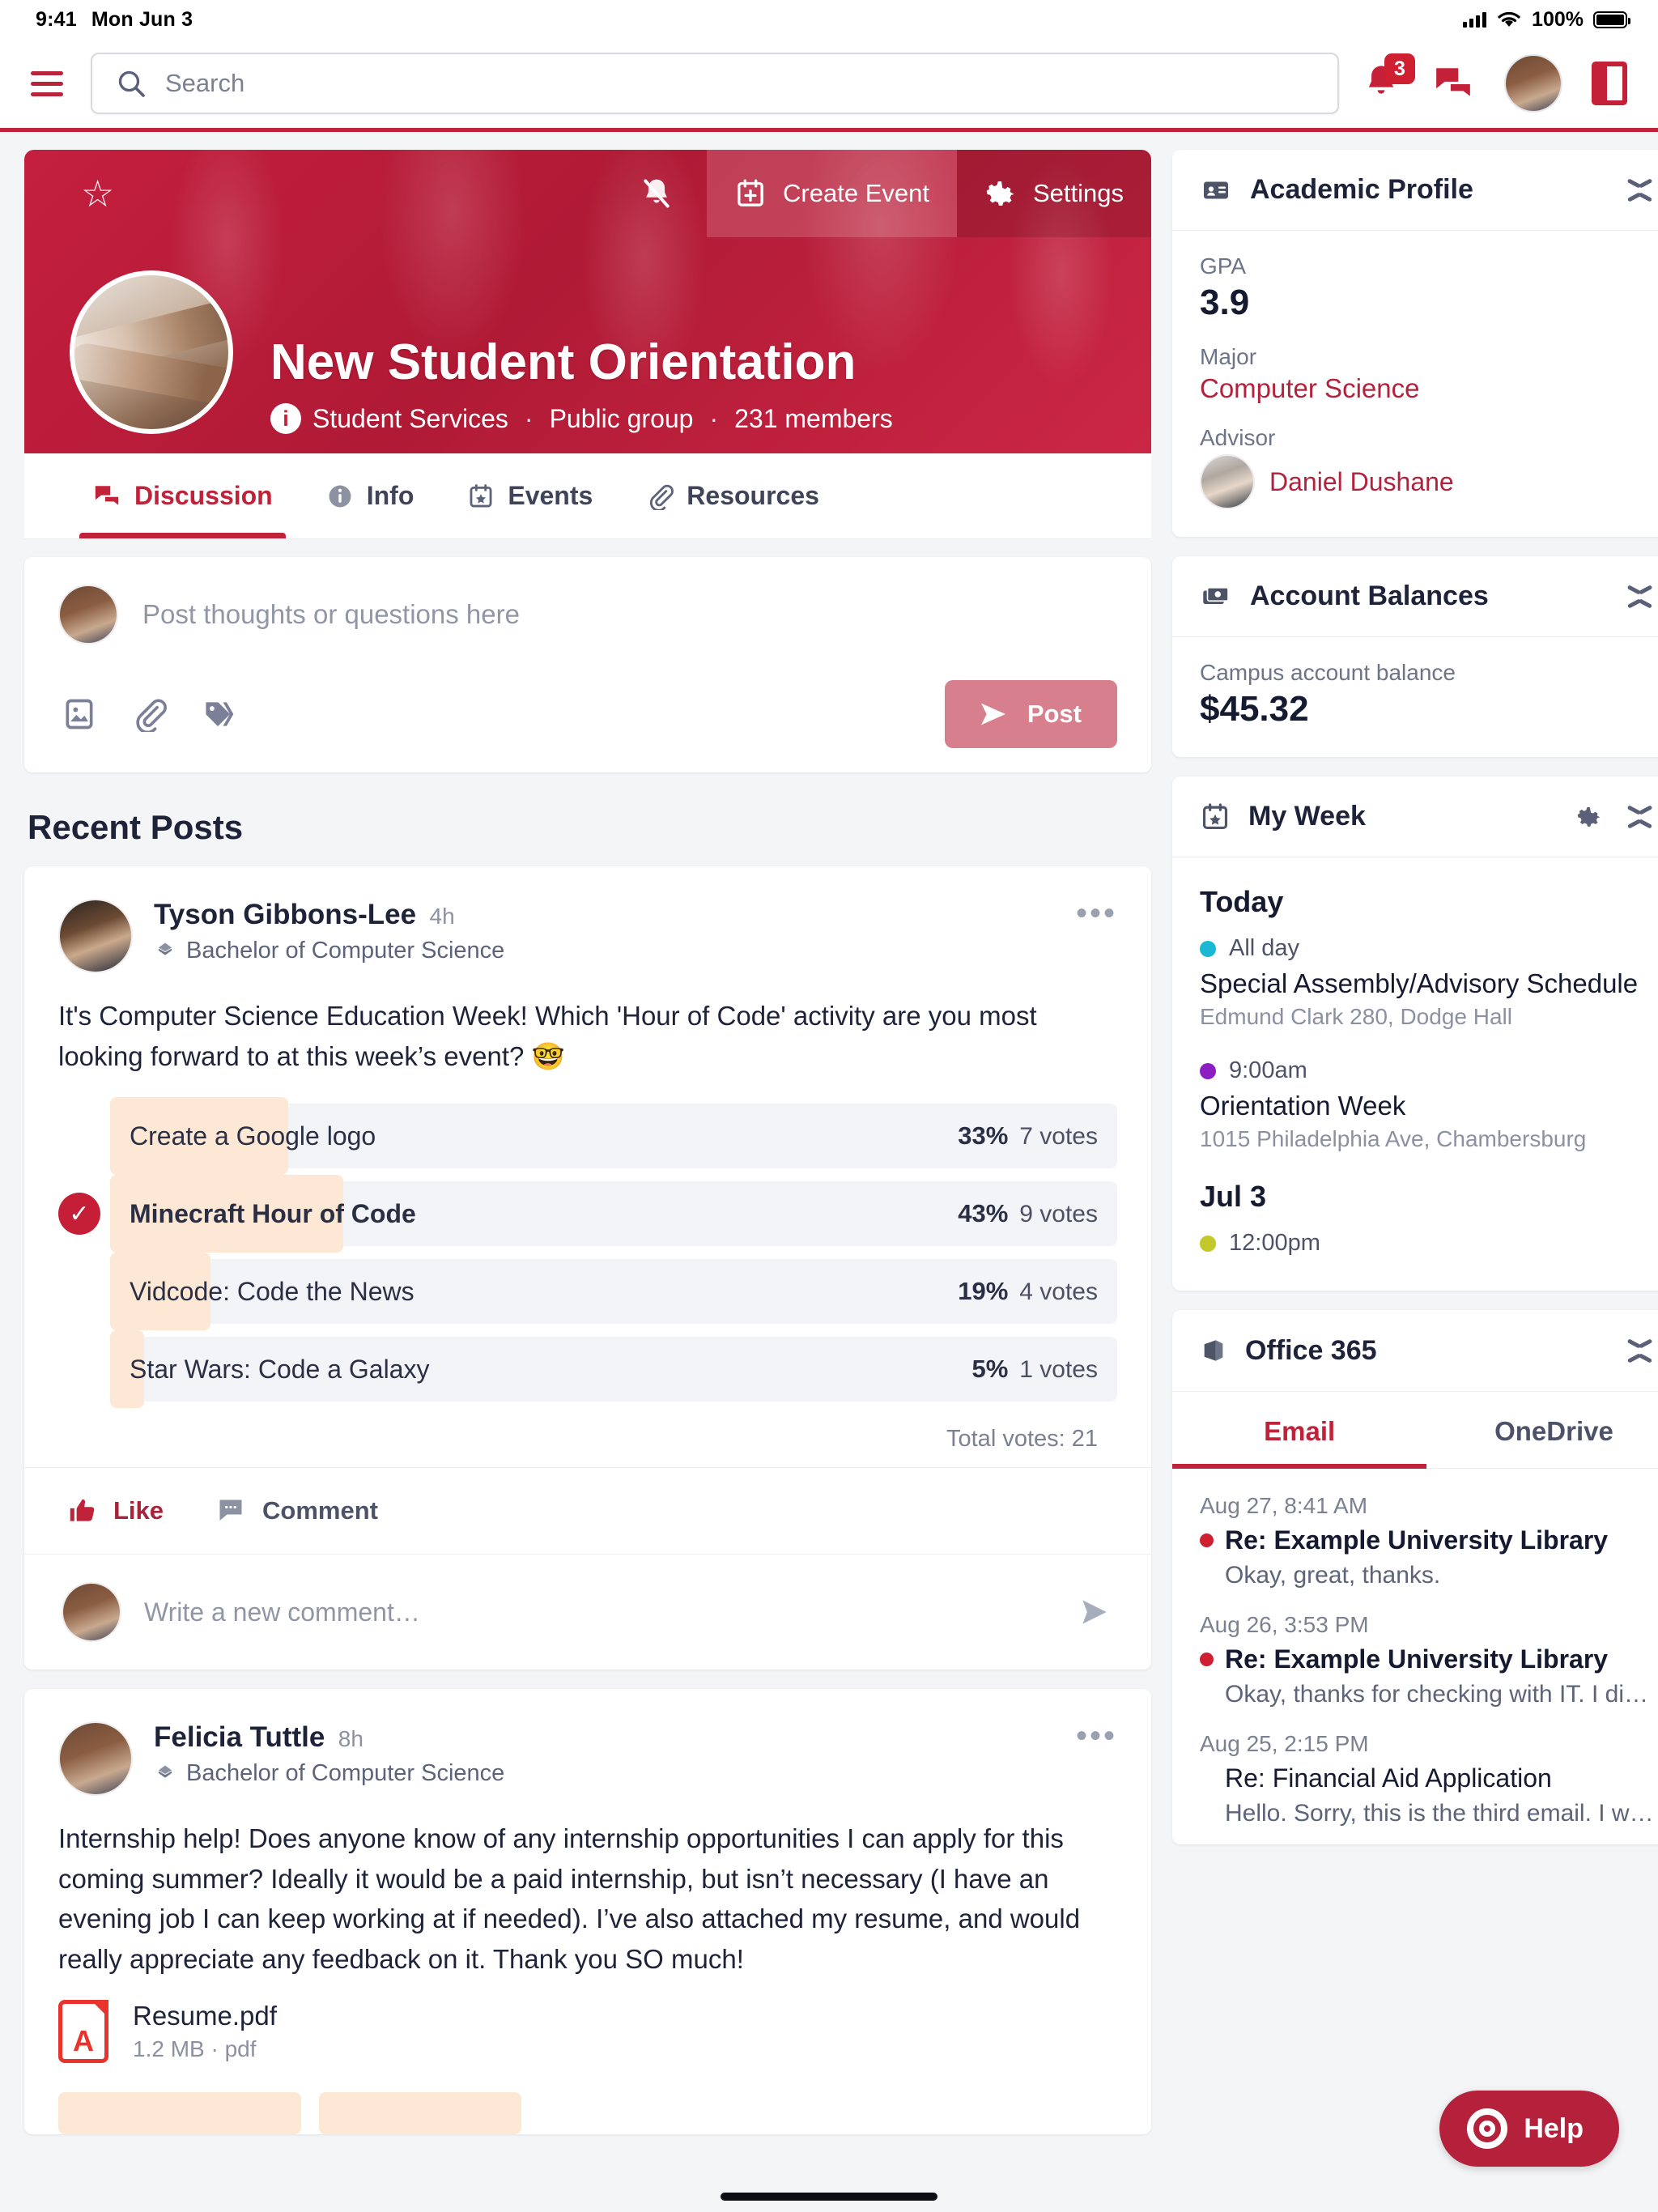  Describe the element at coordinates (1311, 1350) in the screenshot. I see `card-title: Office 365` at that location.